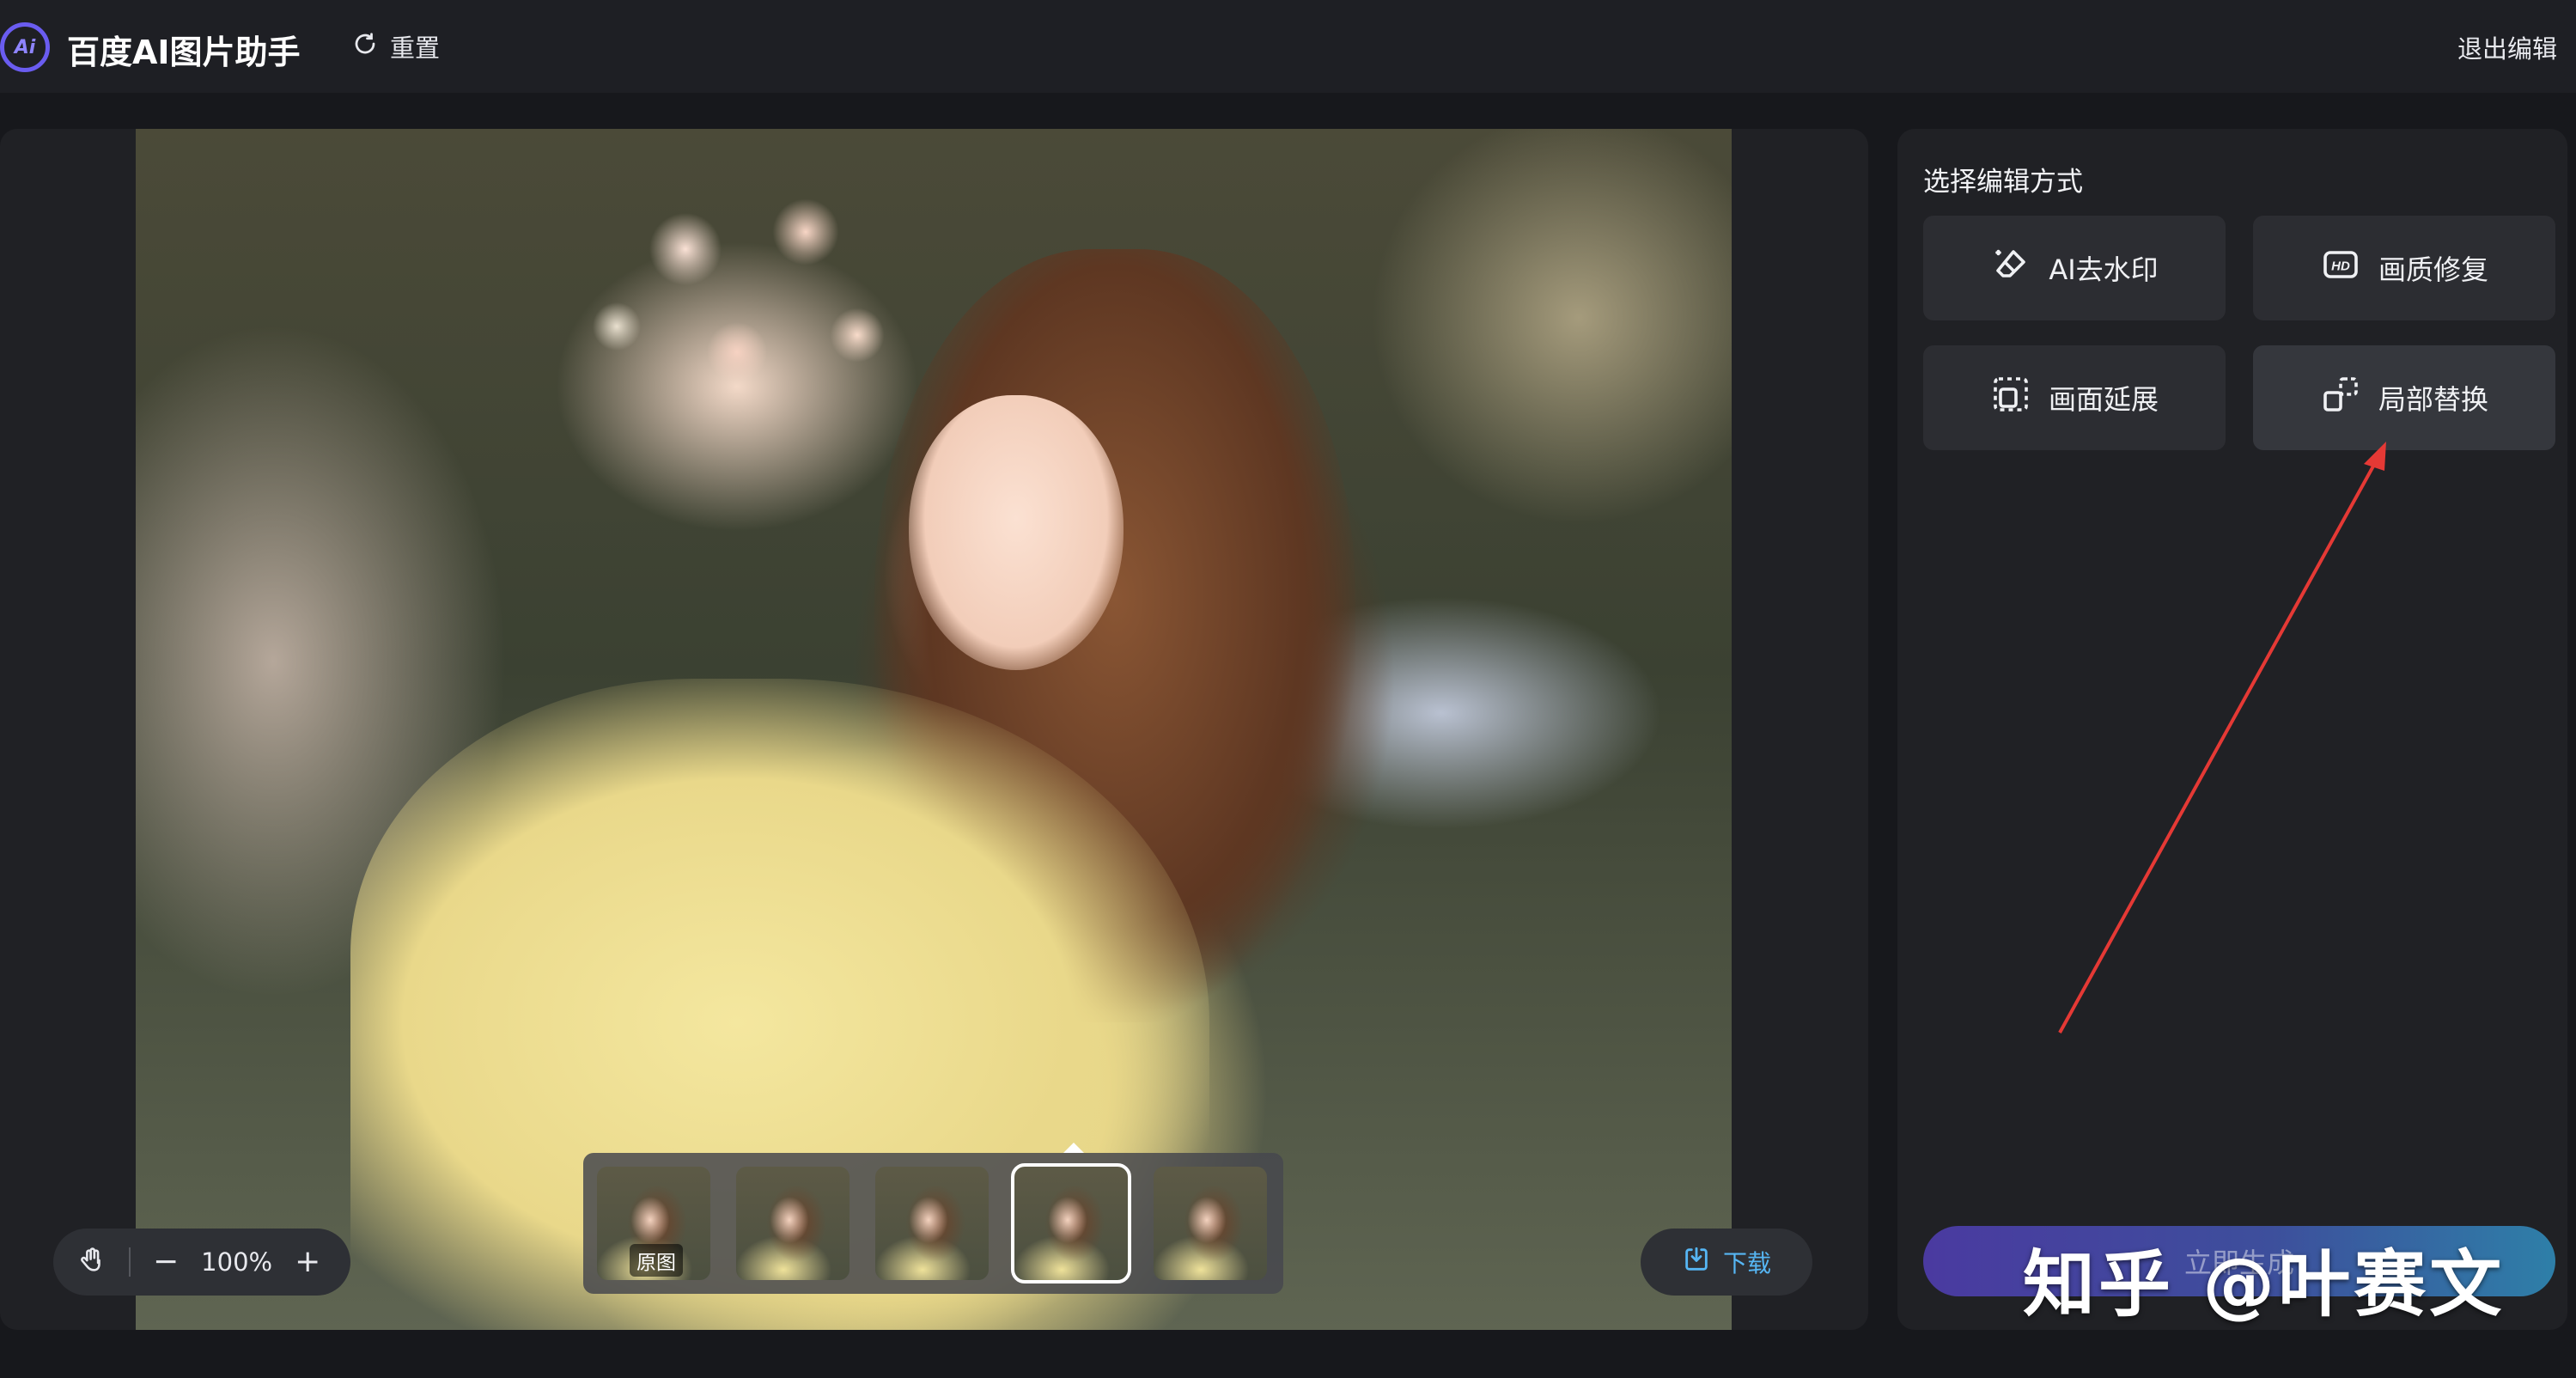 The image size is (2576, 1378). What do you see at coordinates (2104, 269) in the screenshot?
I see `mode-label: AI去水印` at bounding box center [2104, 269].